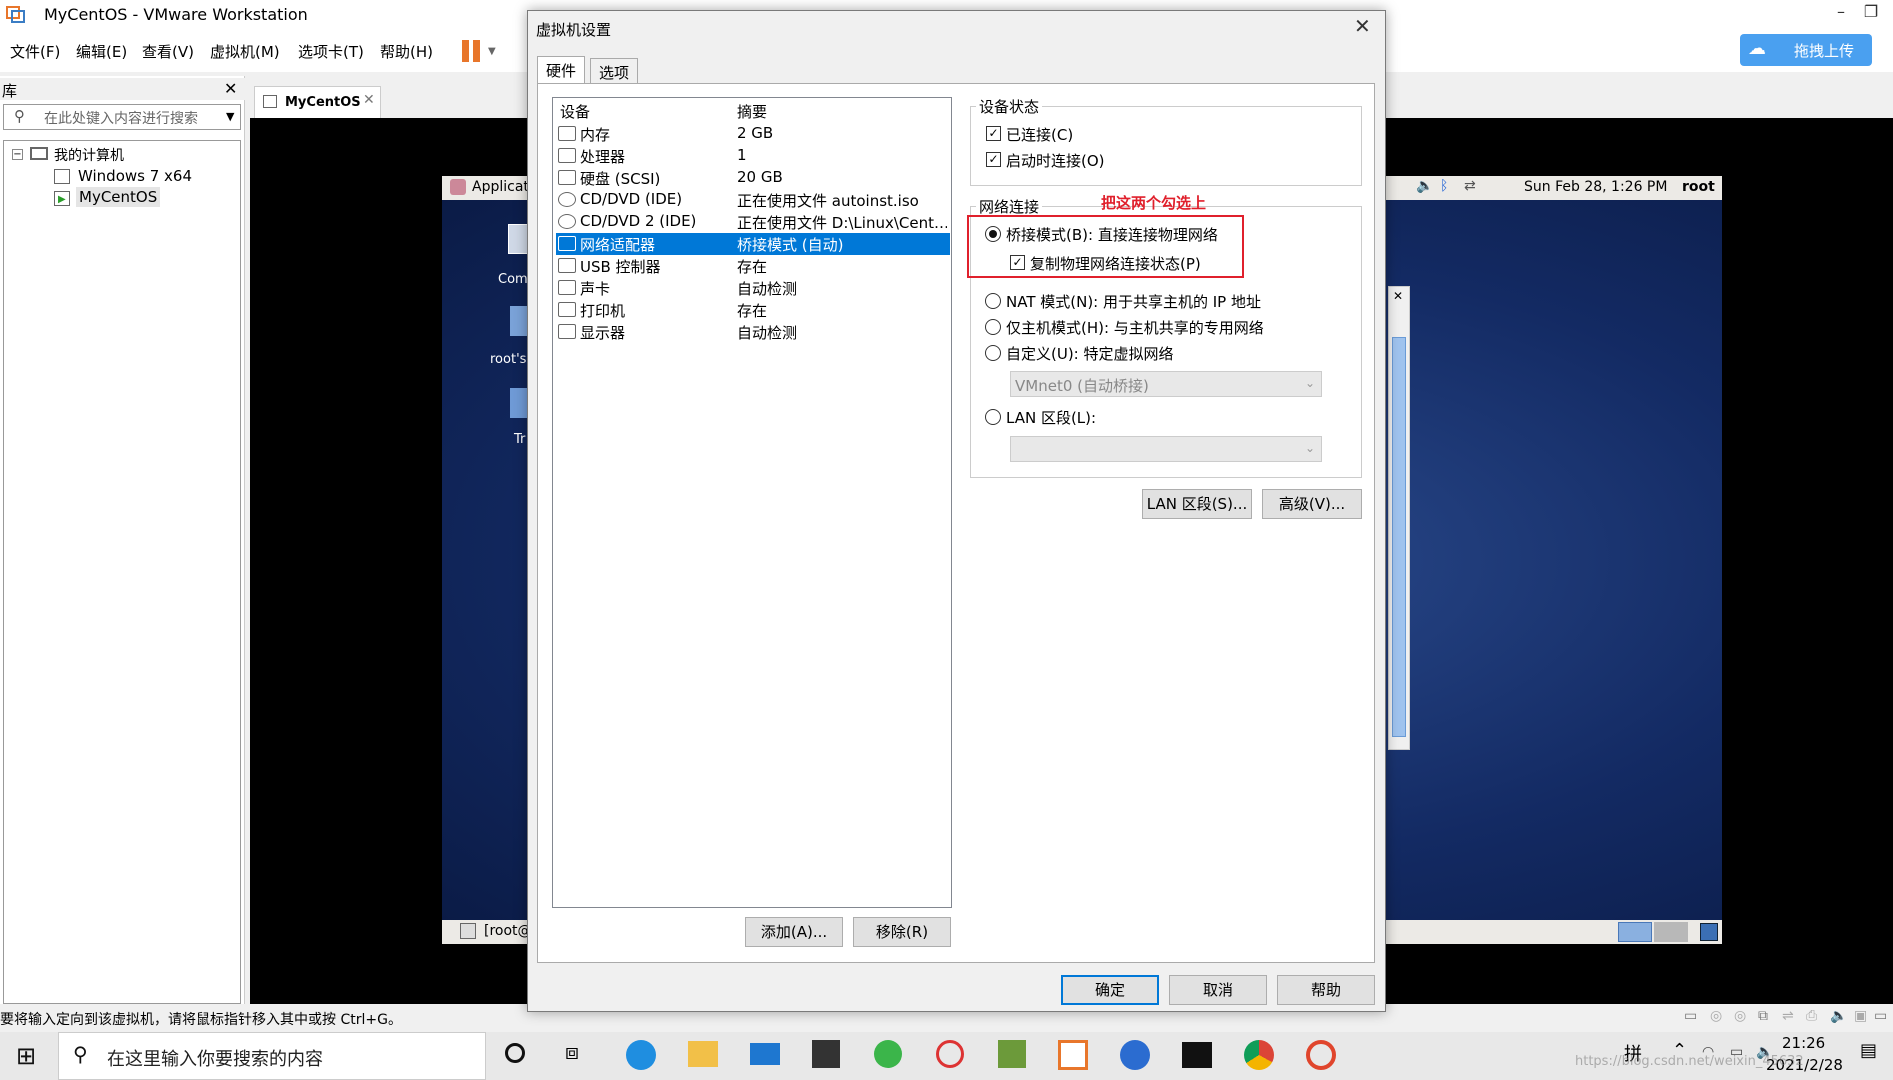 The height and width of the screenshot is (1080, 1893). I want to click on device-row-cpu: 处理器 1, so click(753, 156).